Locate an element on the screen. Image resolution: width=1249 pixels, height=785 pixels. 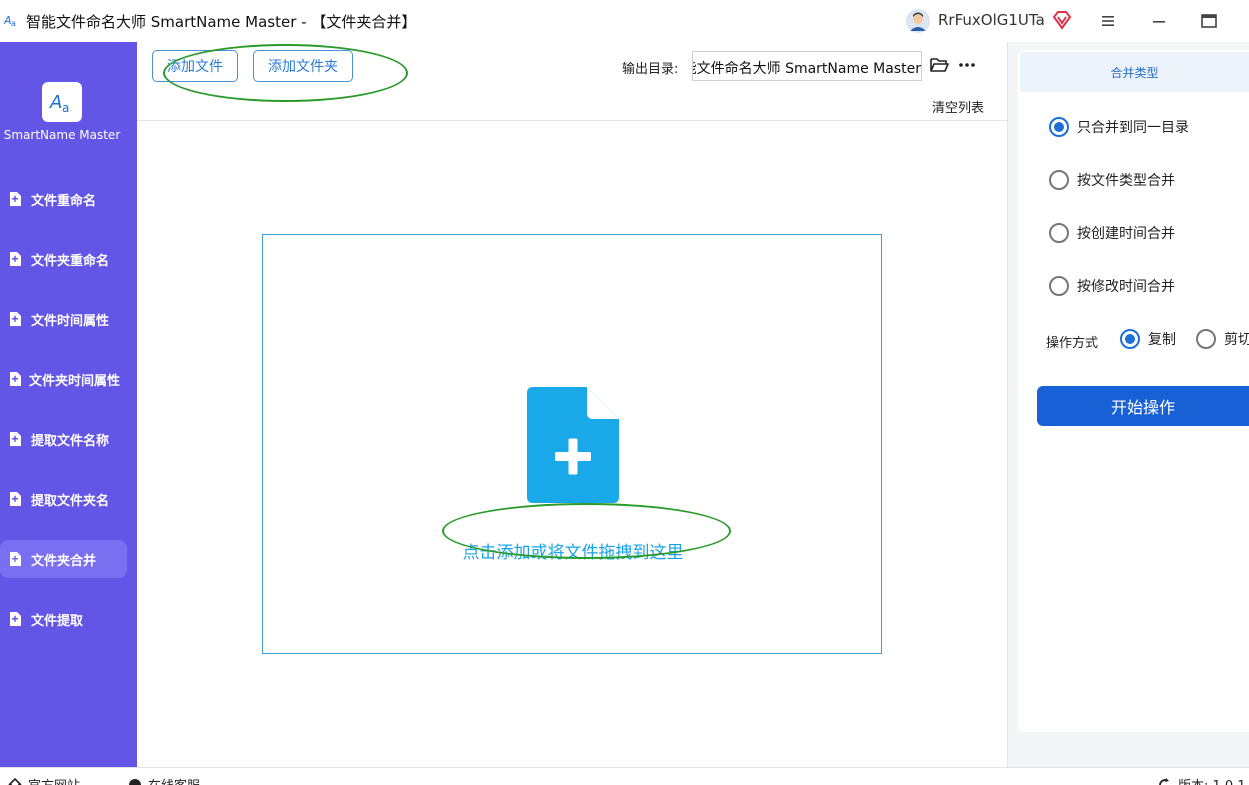
status-bar: 官方网站 在线客服 版本: 1.0.1 is located at coordinates (624, 776).